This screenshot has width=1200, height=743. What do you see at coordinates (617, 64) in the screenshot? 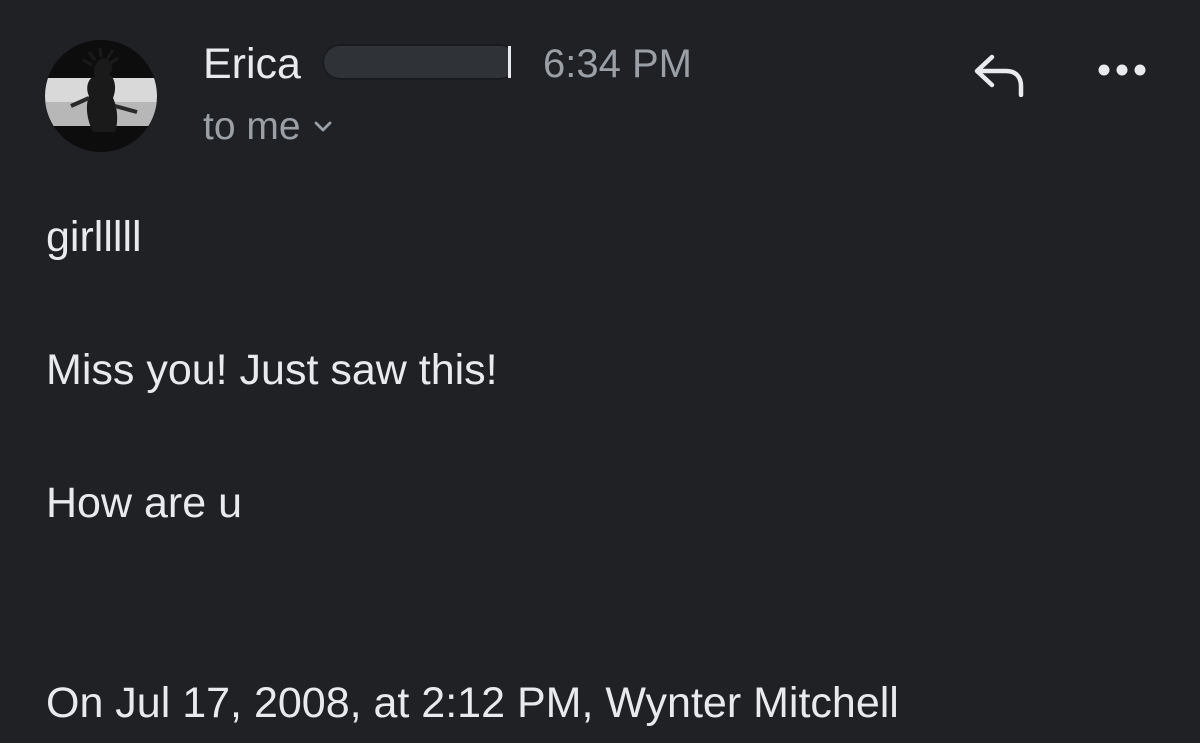
I see `message-time: 6:34 PM` at bounding box center [617, 64].